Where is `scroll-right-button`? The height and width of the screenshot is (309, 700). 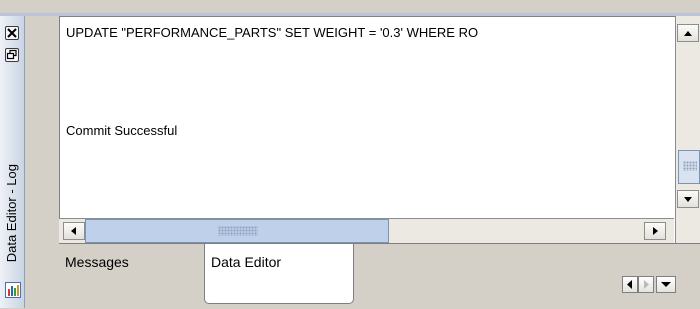
scroll-right-button is located at coordinates (655, 231).